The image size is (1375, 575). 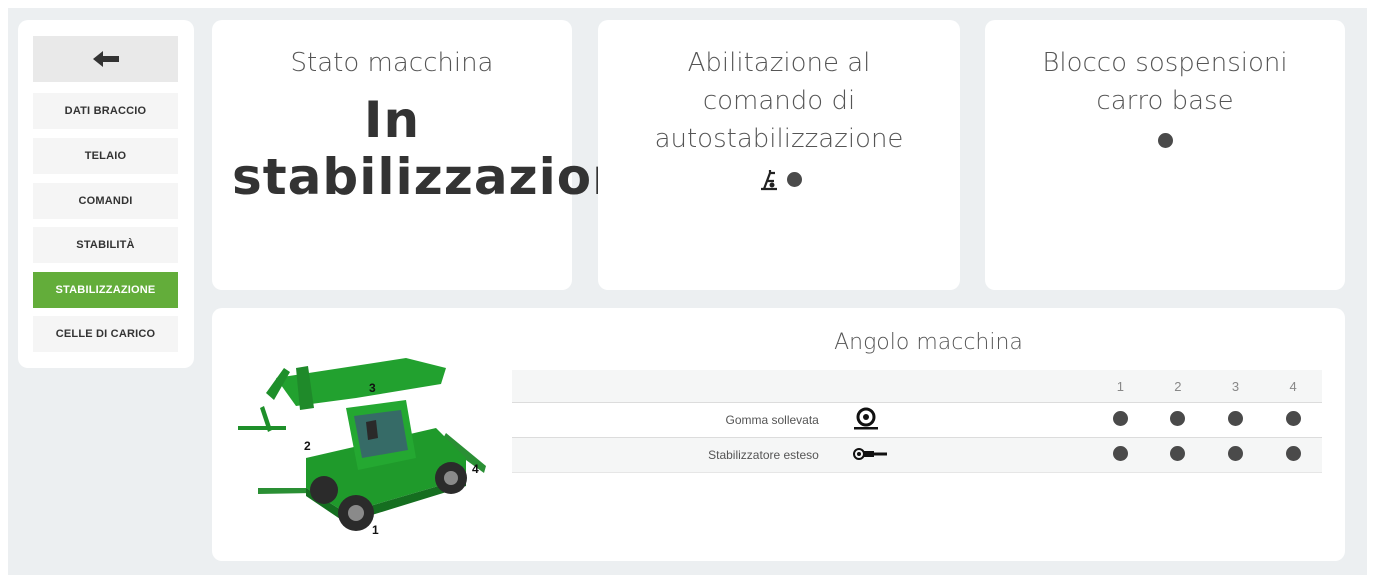 I want to click on suspension-lock-title: Blocco sospensioni carro base, so click(x=1165, y=82).